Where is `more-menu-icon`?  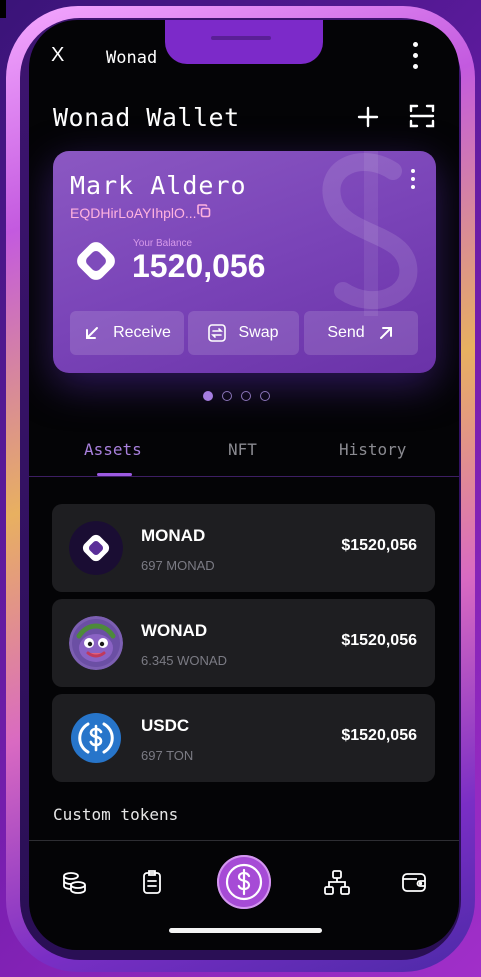 more-menu-icon is located at coordinates (416, 58).